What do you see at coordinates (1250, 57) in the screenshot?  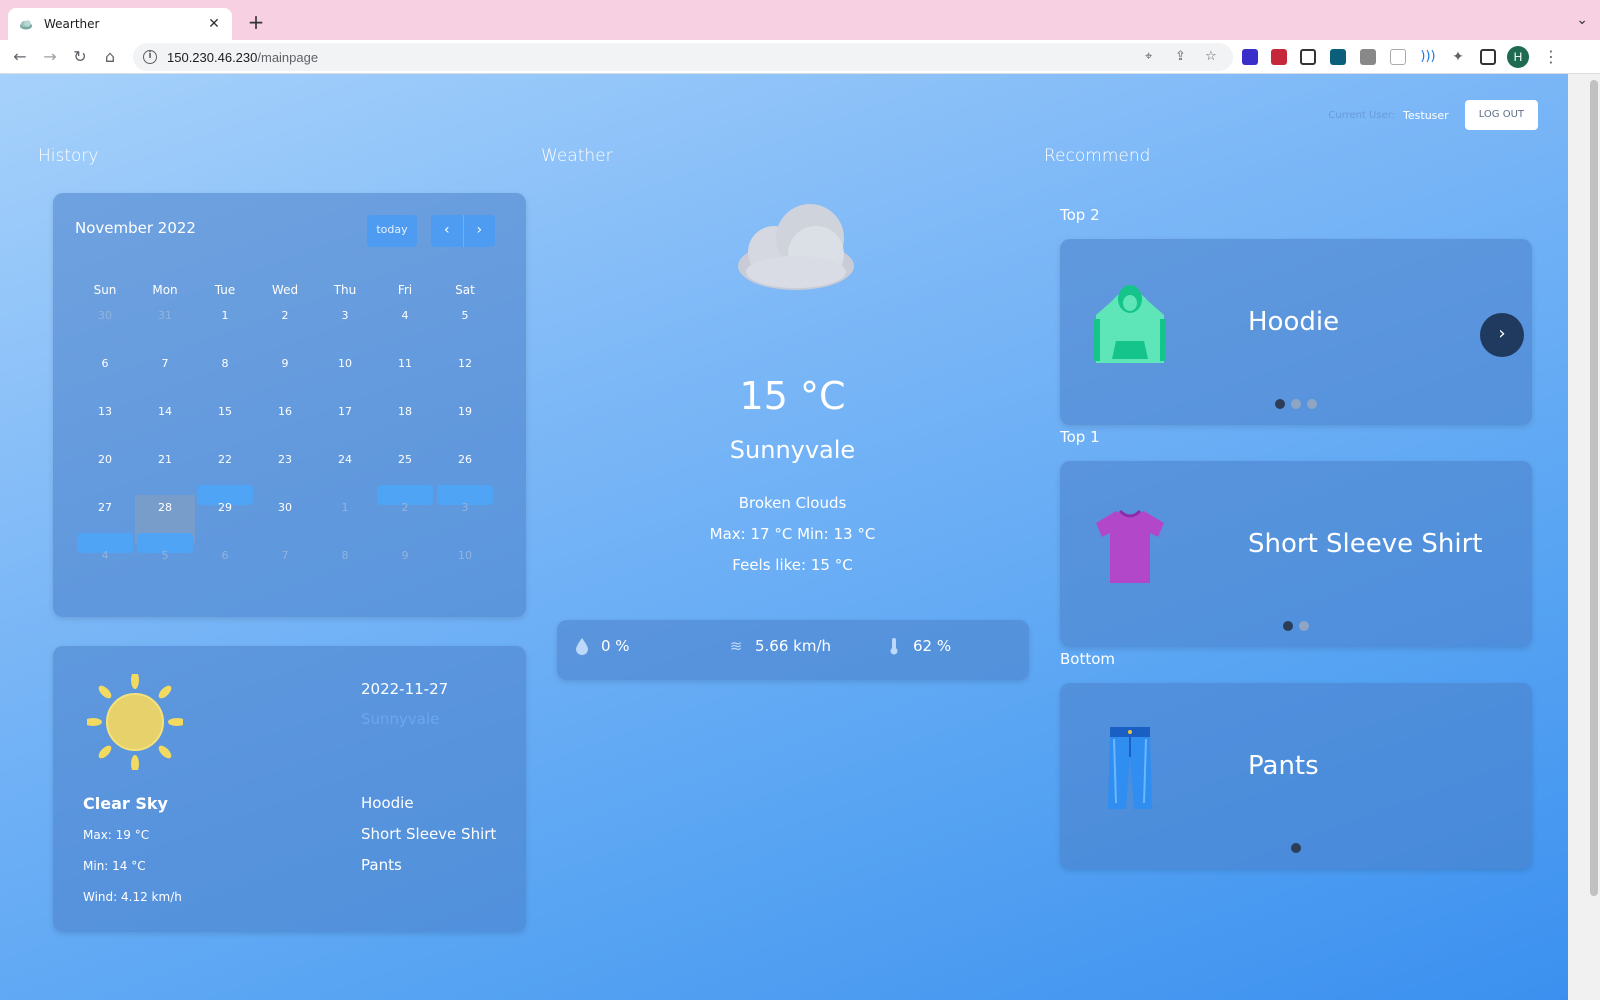 I see `extension-cap-icon` at bounding box center [1250, 57].